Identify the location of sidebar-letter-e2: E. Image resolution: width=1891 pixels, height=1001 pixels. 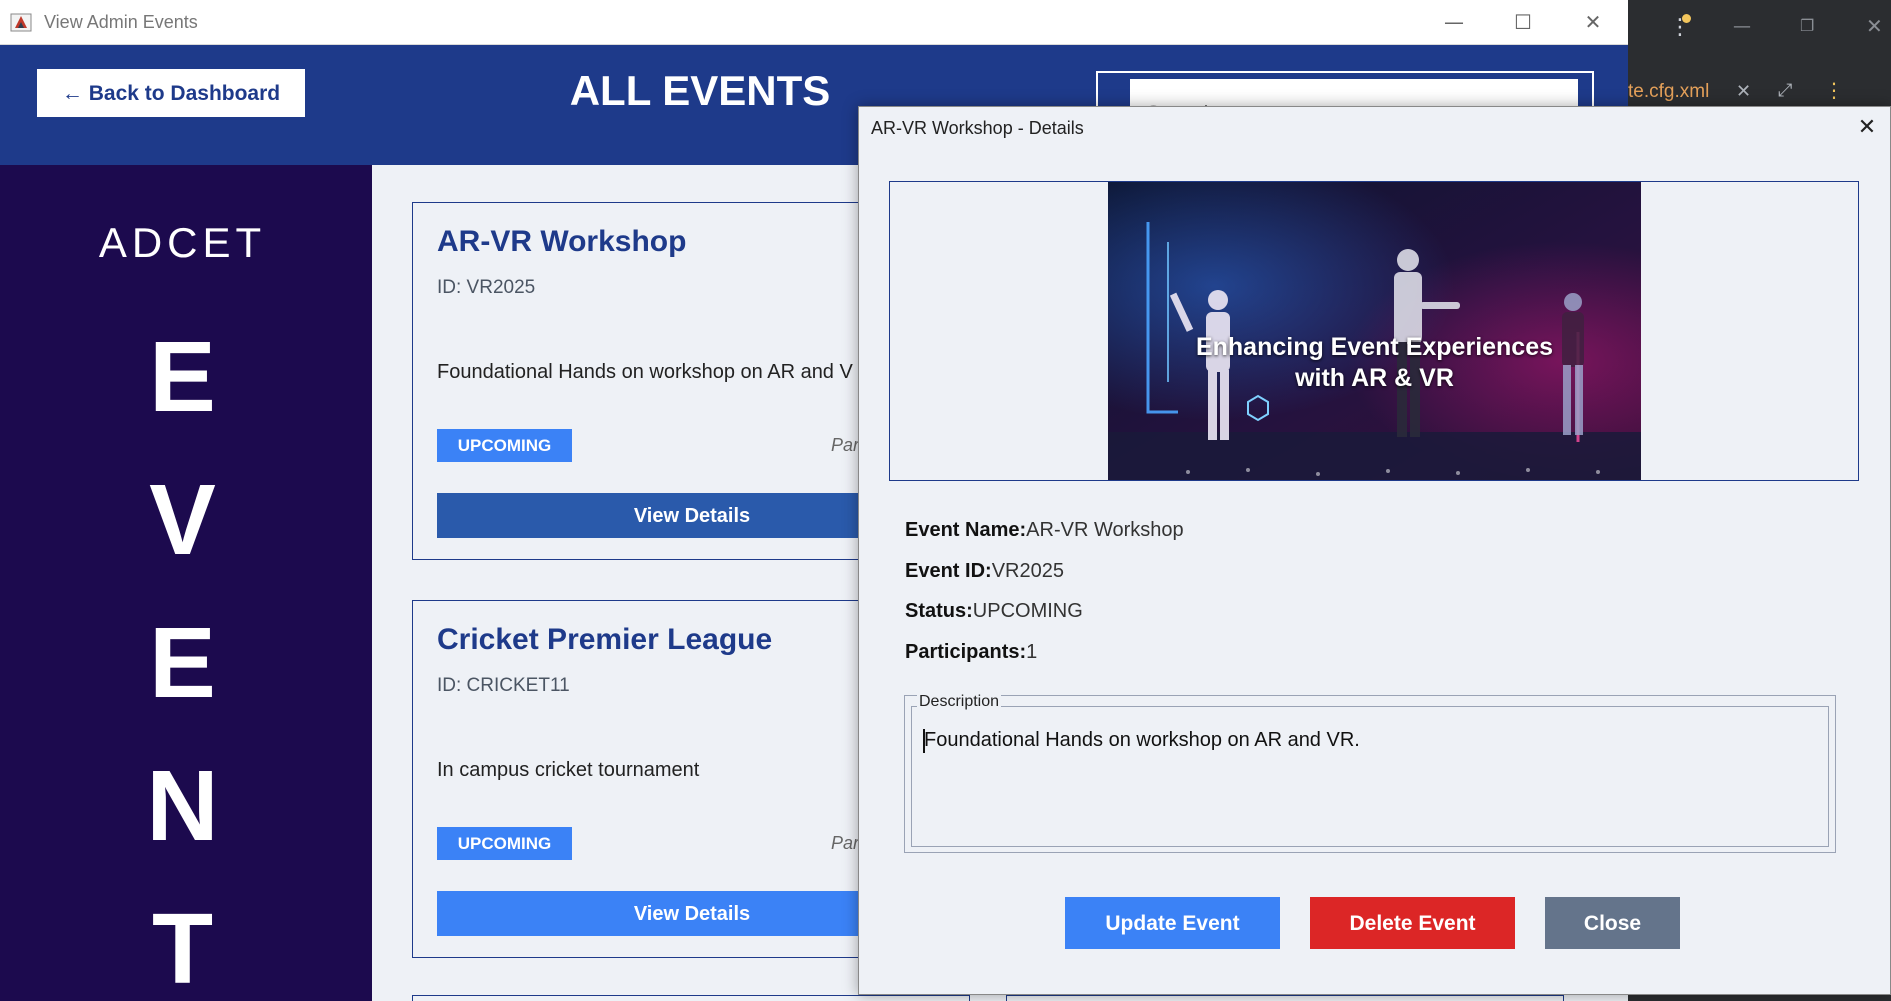
(182, 663).